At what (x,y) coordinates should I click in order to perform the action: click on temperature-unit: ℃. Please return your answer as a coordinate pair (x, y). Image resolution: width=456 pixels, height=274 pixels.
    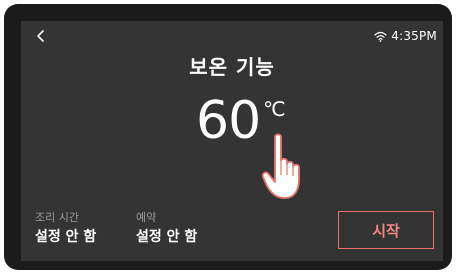
    Looking at the image, I should click on (274, 109).